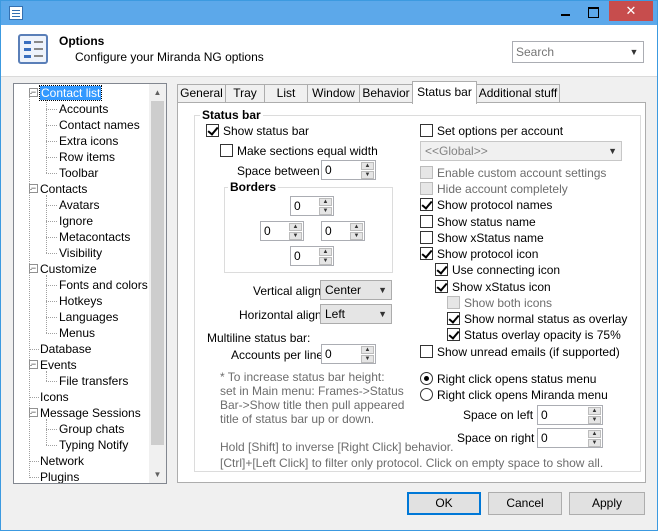 The image size is (658, 531). I want to click on equal-width-checkbox: Make sections equal width, so click(299, 151).